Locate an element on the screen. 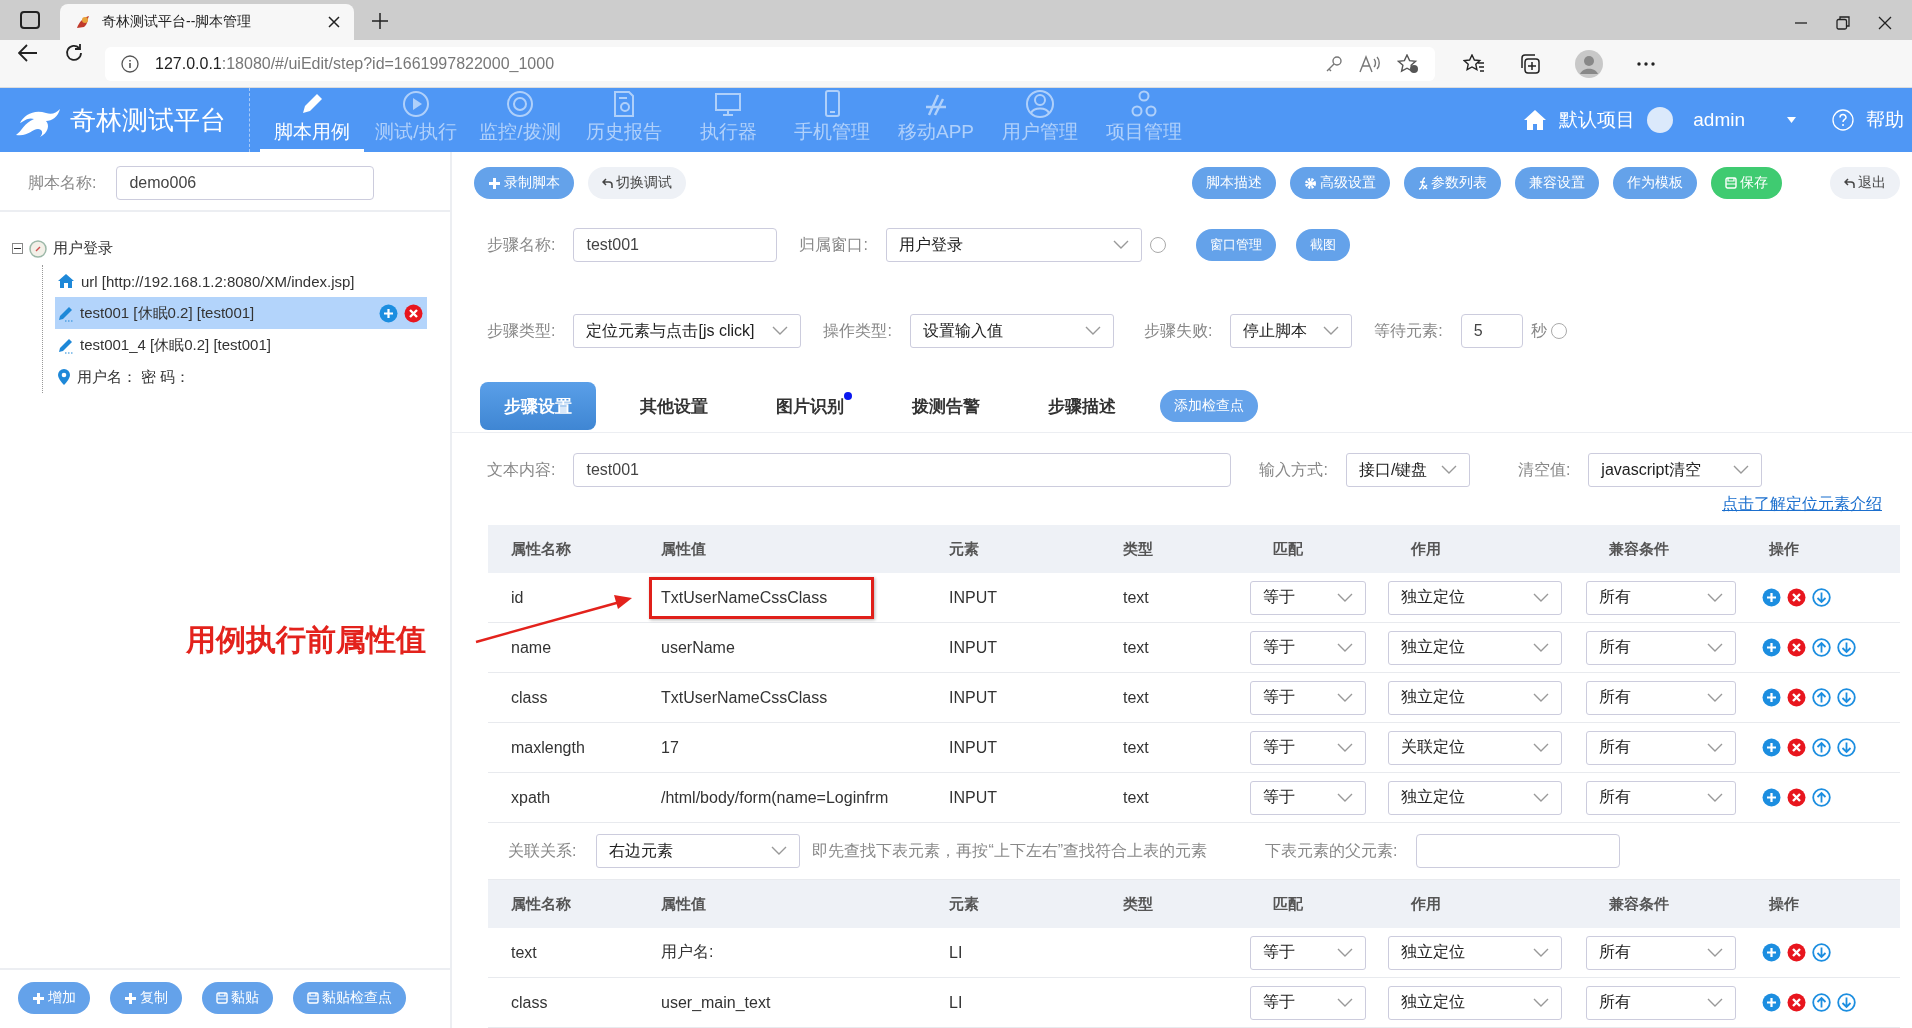 The image size is (1912, 1028). tab: 图片识别 is located at coordinates (810, 406).